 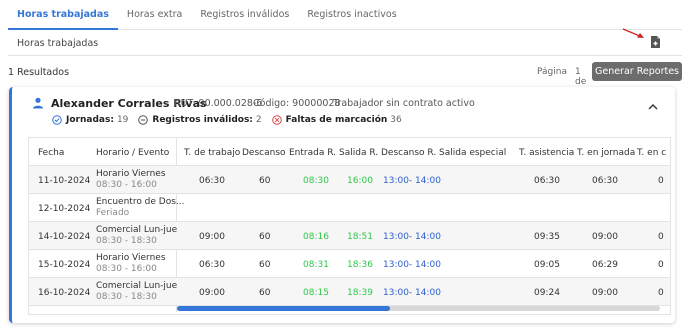 I want to click on employee-contract-status: Trabajador sin contrato activo, so click(x=404, y=103).